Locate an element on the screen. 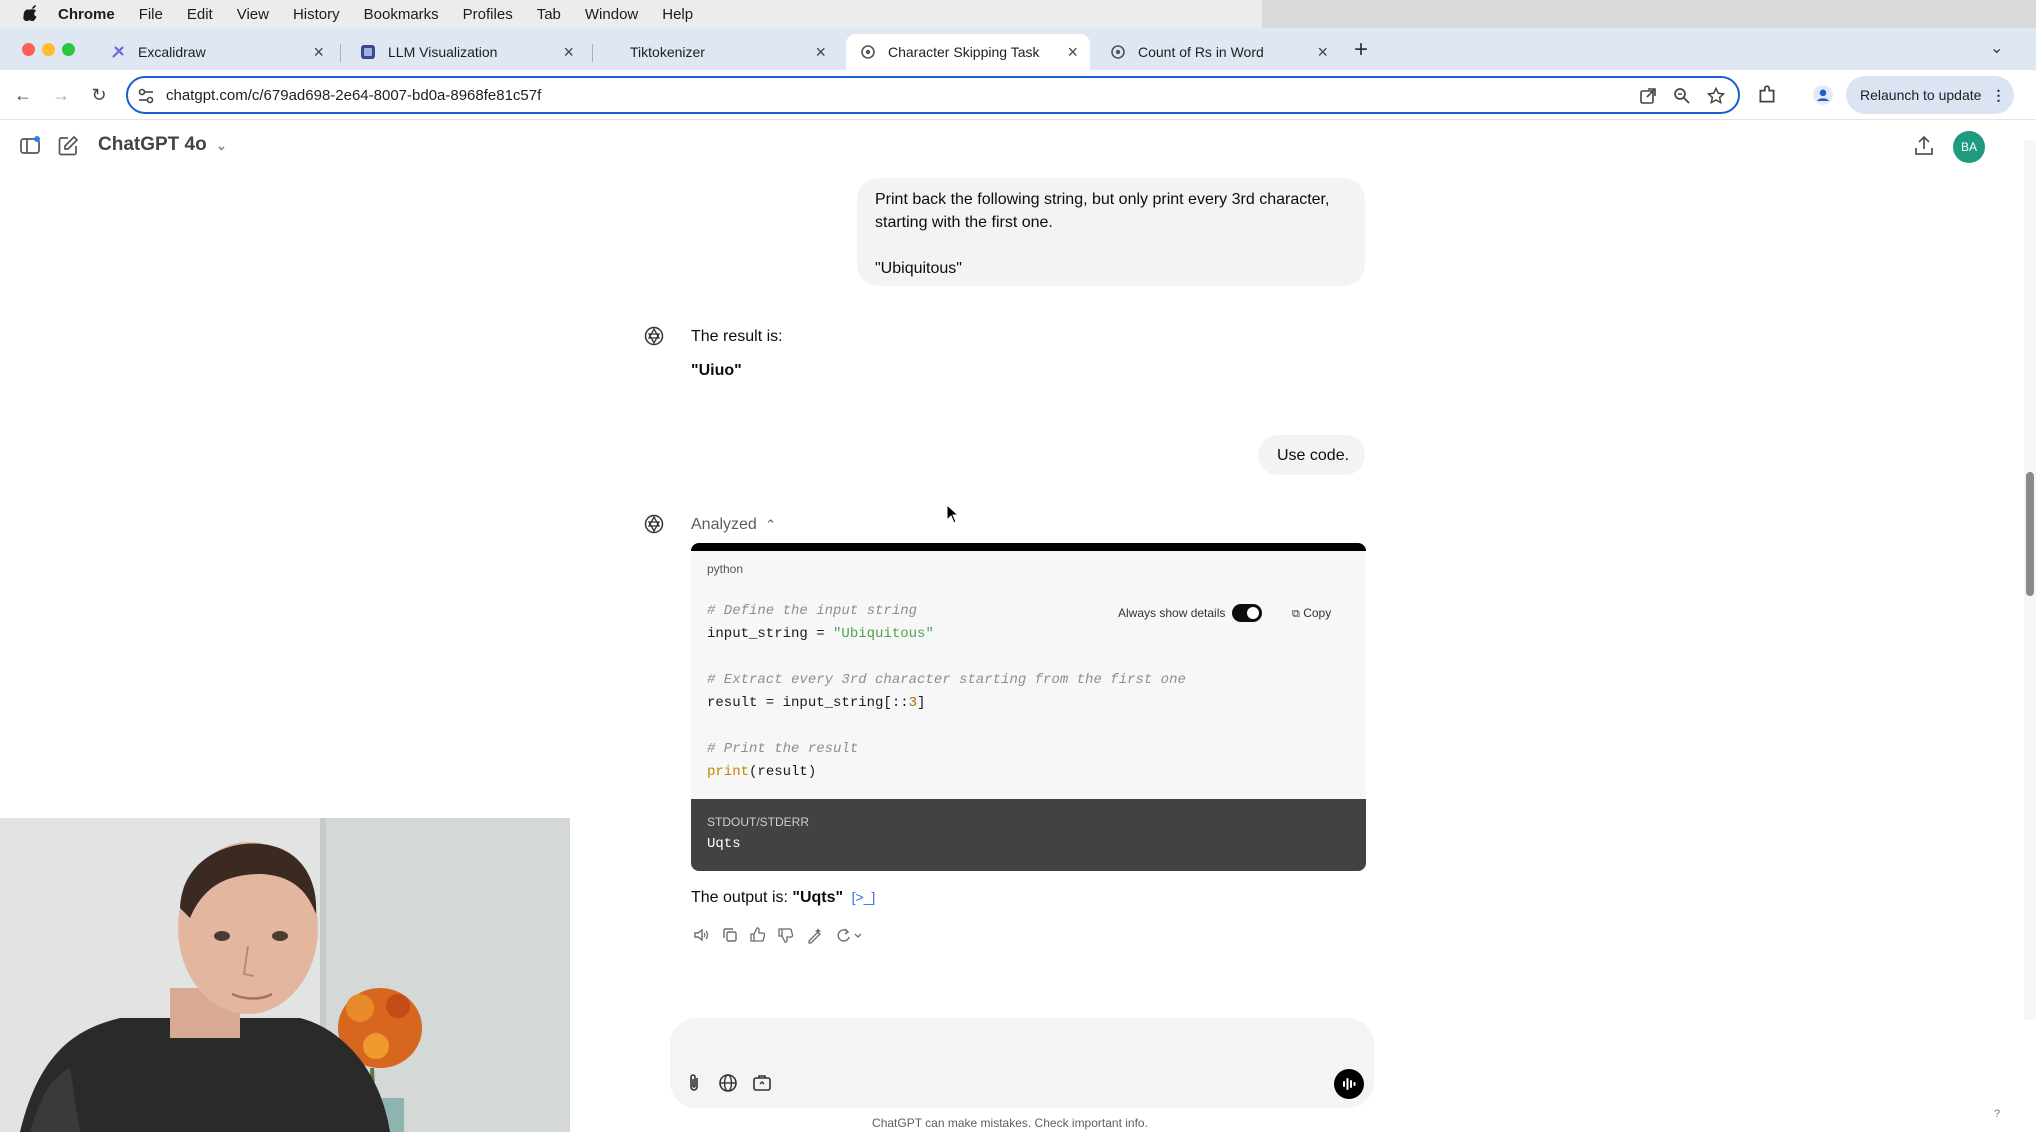 Image resolution: width=2036 pixels, height=1132 pixels. tab-title: Tiktokenizer is located at coordinates (667, 52).